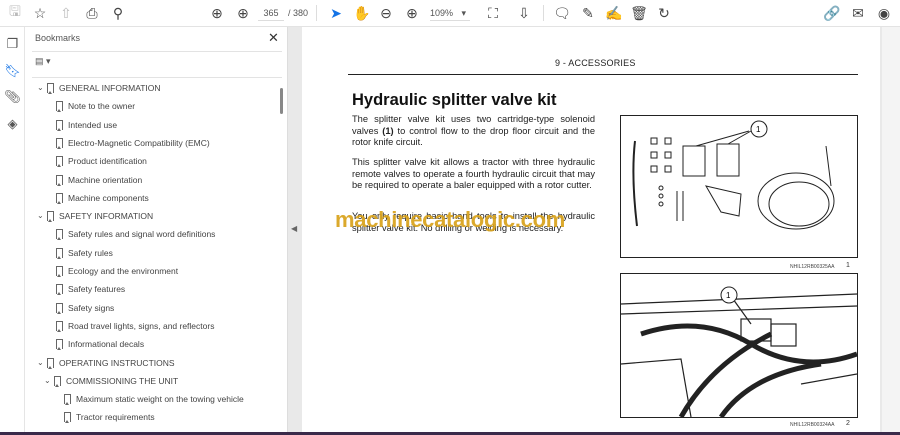  What do you see at coordinates (848, 423) in the screenshot?
I see `figure-number: 2` at bounding box center [848, 423].